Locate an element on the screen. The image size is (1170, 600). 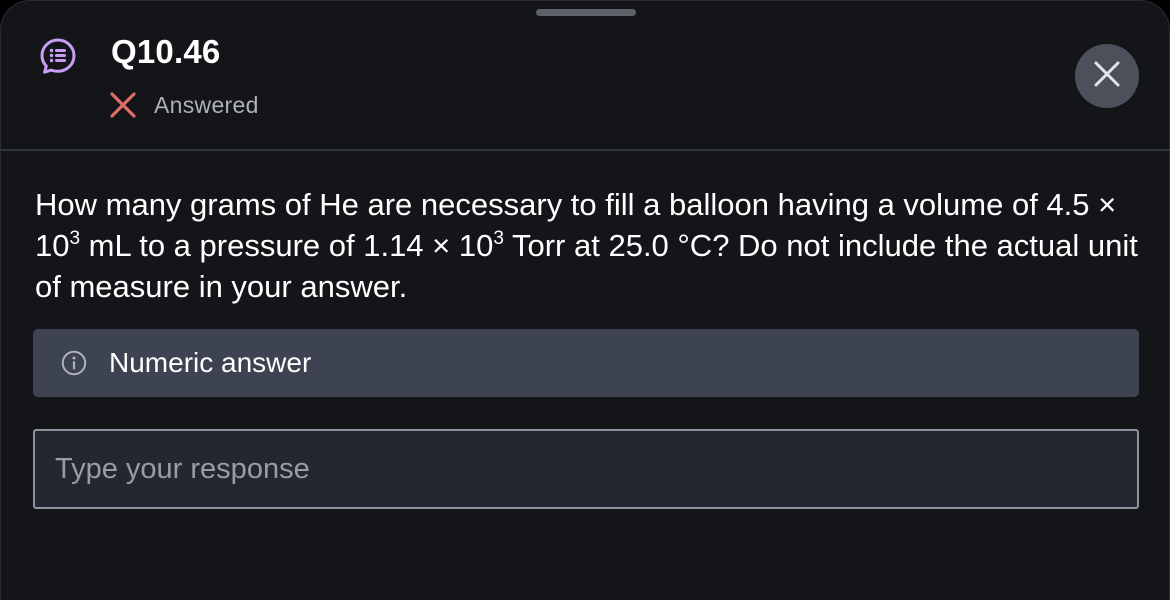
close-button is located at coordinates (1107, 76).